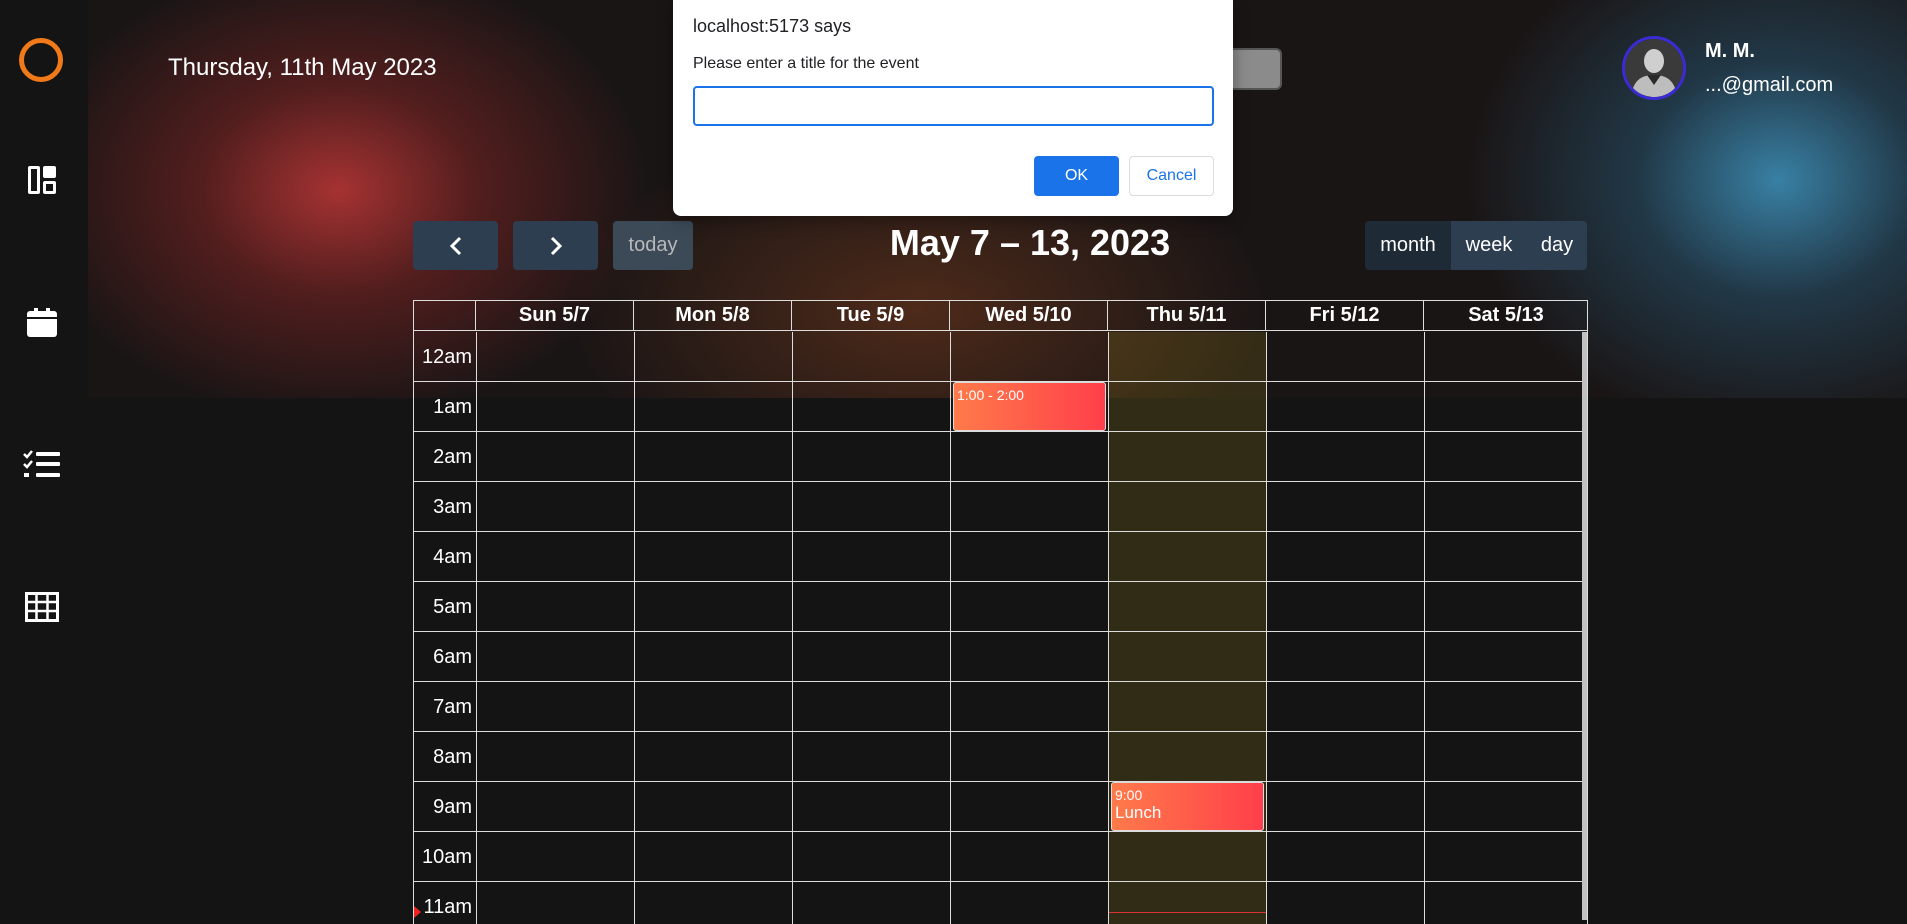  Describe the element at coordinates (998, 507) in the screenshot. I see `time-slot-row: 3am` at that location.